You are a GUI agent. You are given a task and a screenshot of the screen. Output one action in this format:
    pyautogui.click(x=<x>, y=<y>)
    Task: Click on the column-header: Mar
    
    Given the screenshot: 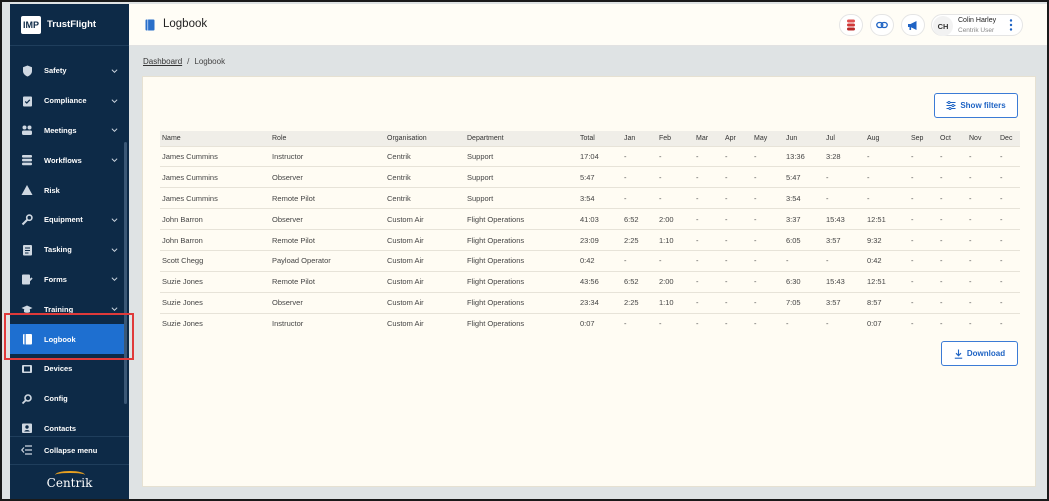 What is the action you would take?
    pyautogui.click(x=708, y=138)
    